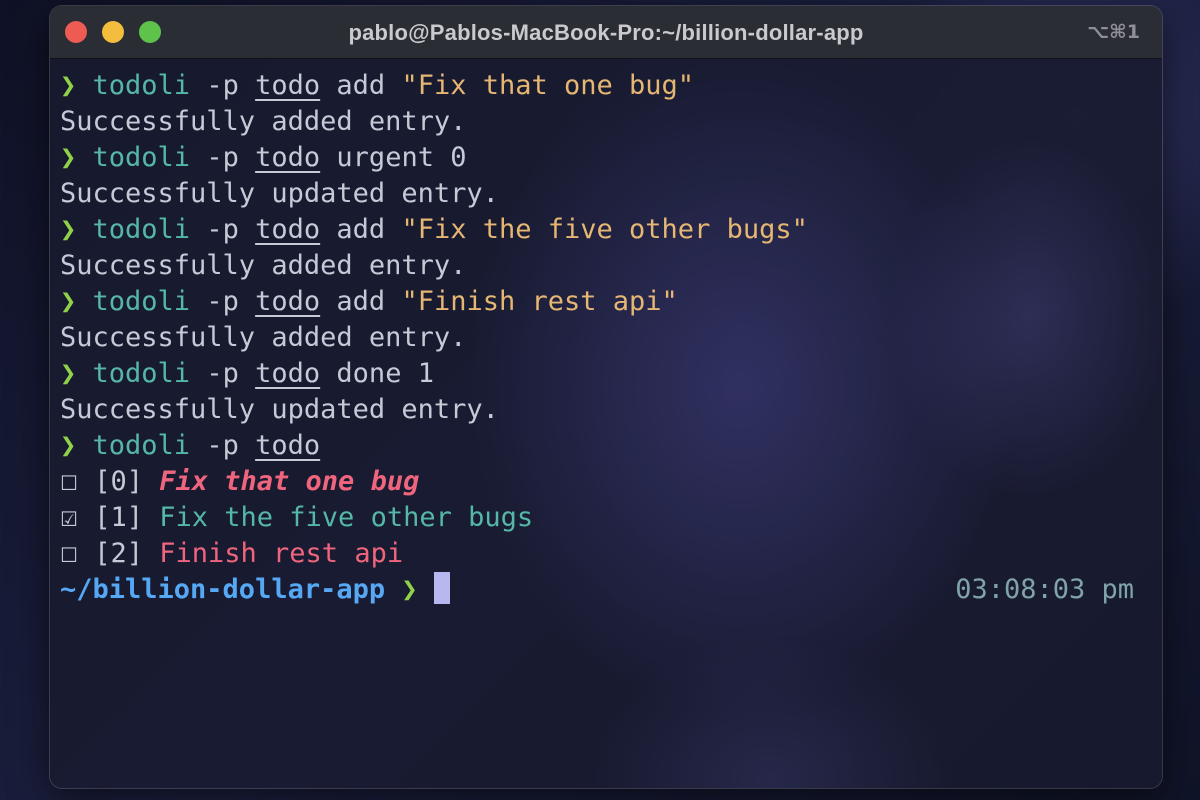 The height and width of the screenshot is (800, 1200). What do you see at coordinates (223, 589) in the screenshot?
I see `current-directory: ~/billion-dollar-app` at bounding box center [223, 589].